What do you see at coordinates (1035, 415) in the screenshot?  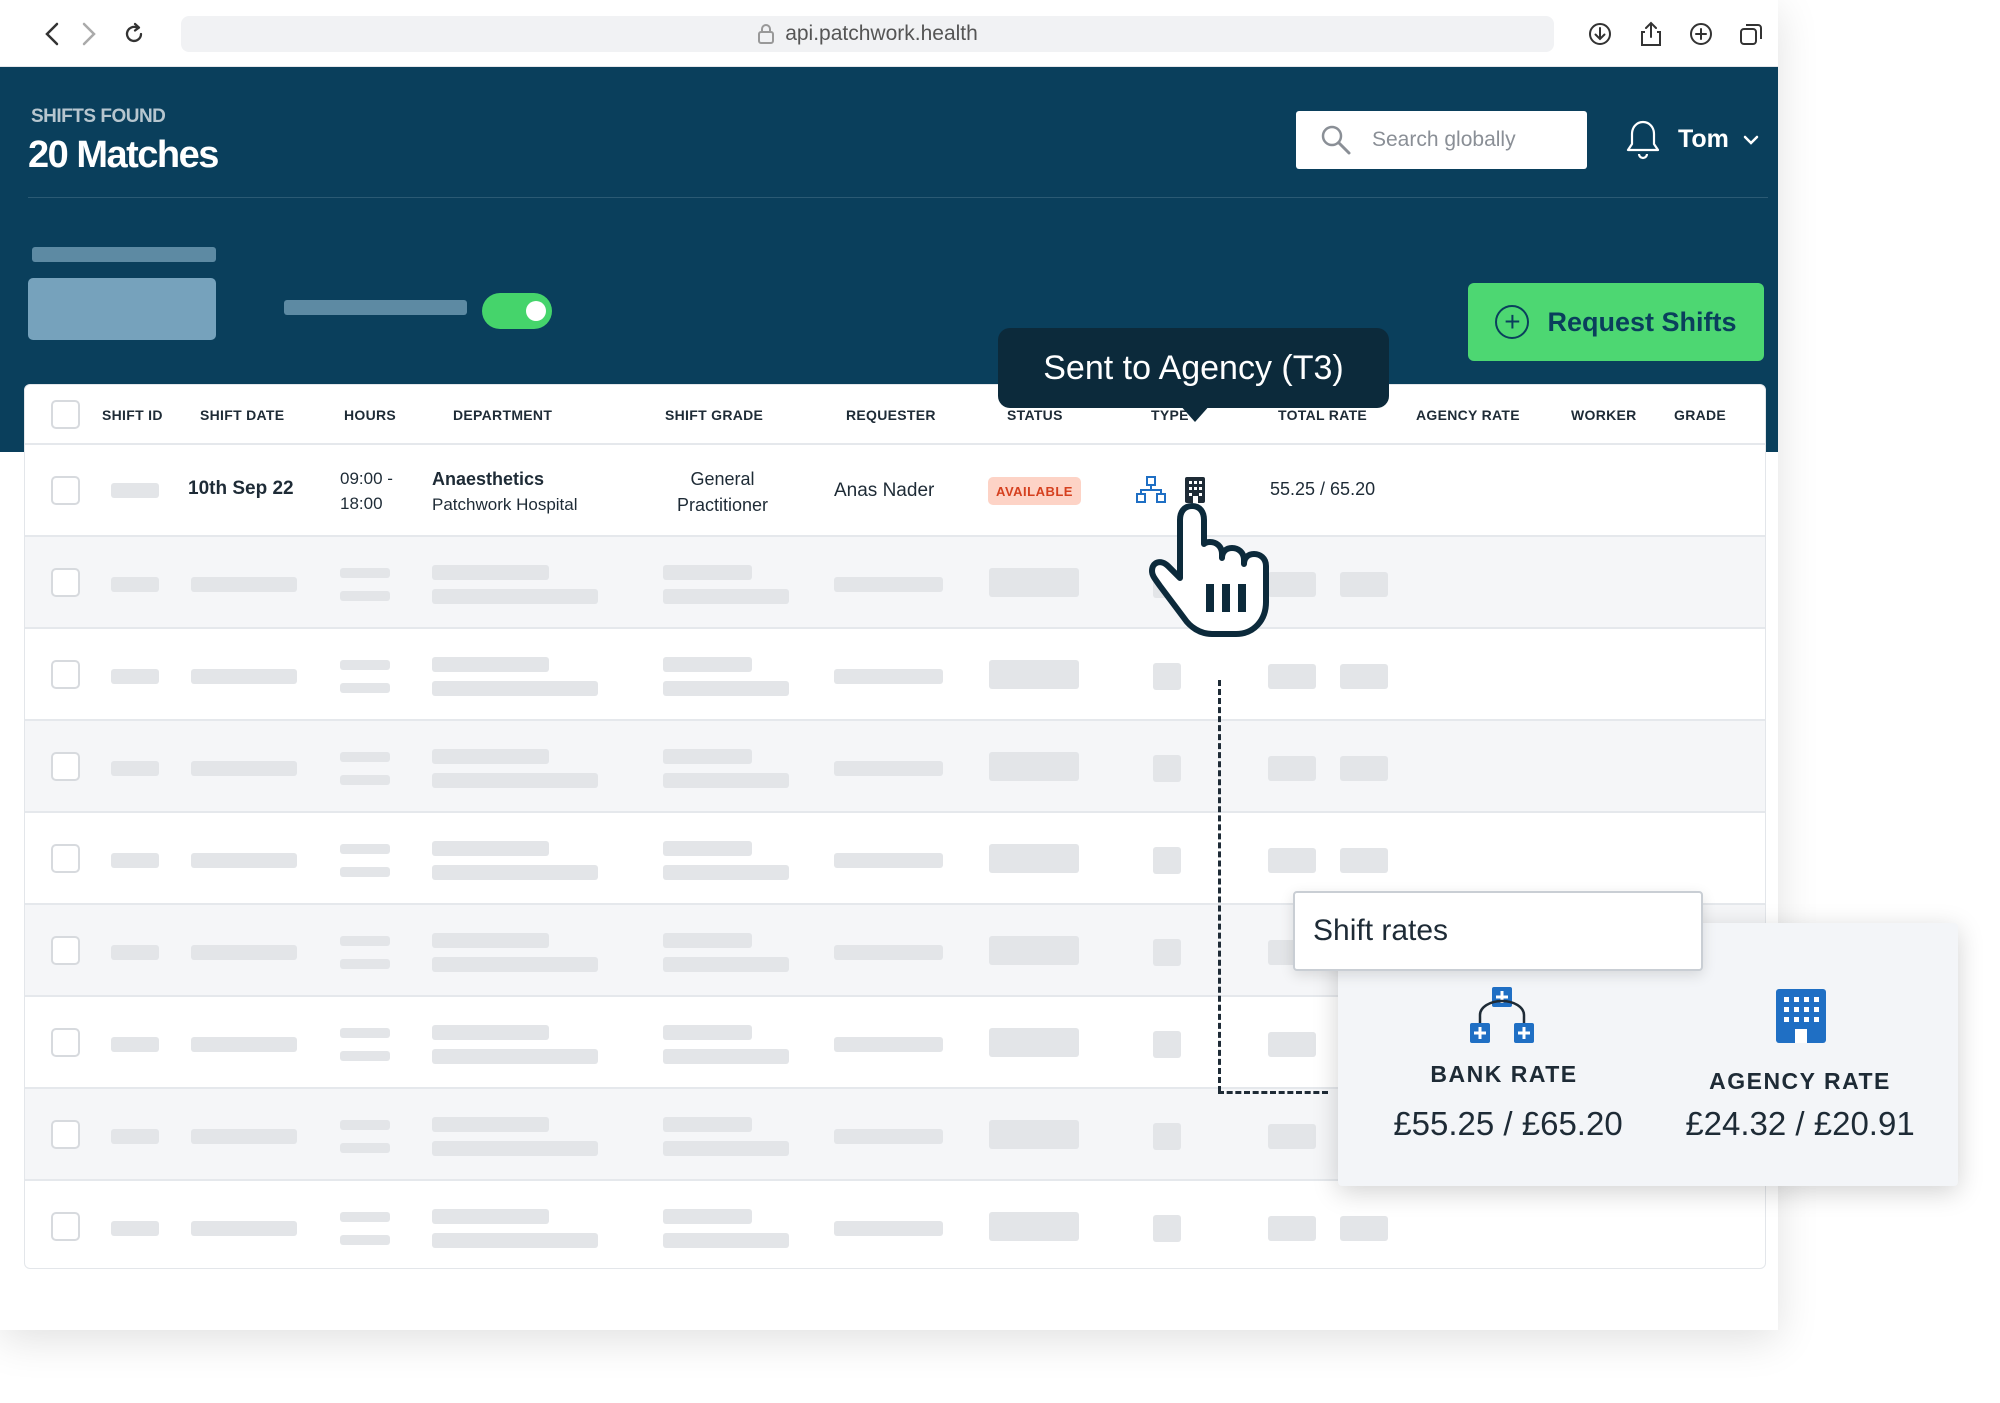 I see `col-status: STATUS` at bounding box center [1035, 415].